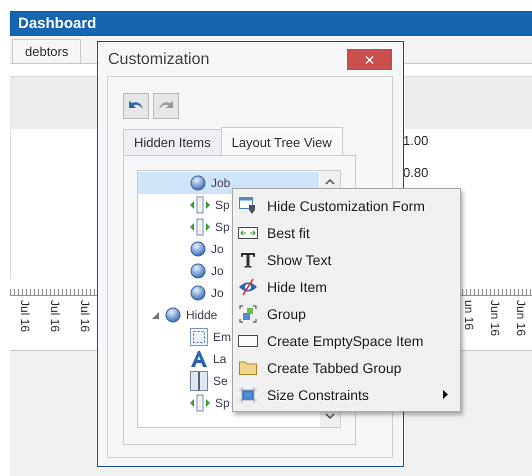 This screenshot has height=476, width=532. What do you see at coordinates (220, 183) in the screenshot?
I see `tree-item-label: Job` at bounding box center [220, 183].